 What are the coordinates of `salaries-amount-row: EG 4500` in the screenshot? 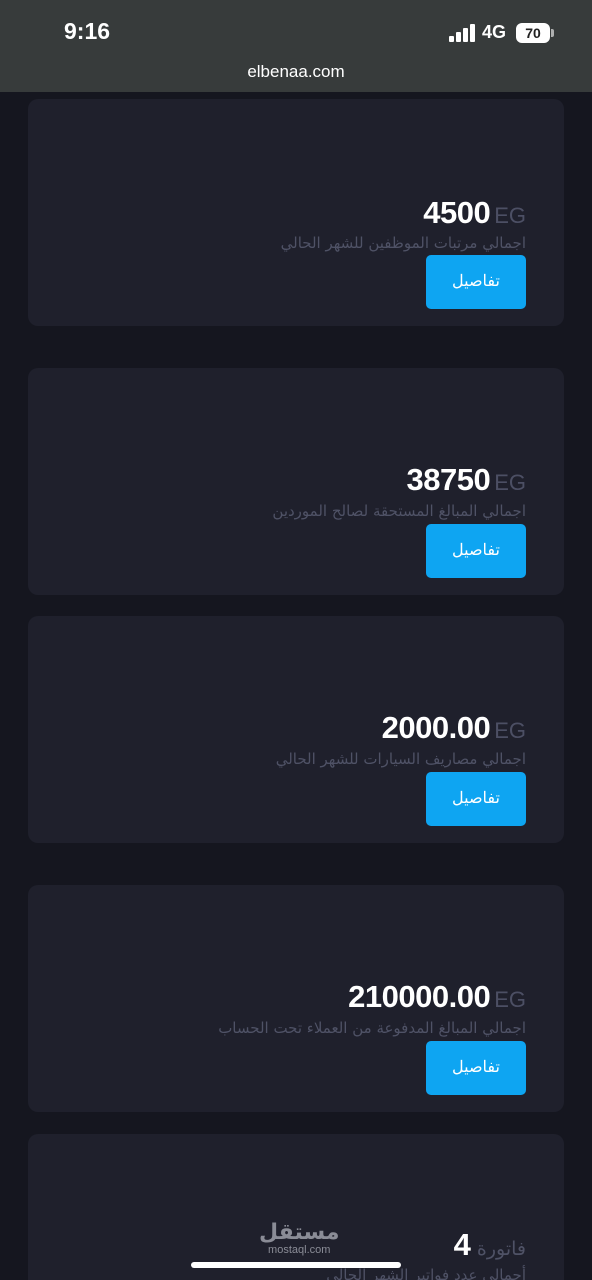 It's located at (474, 213).